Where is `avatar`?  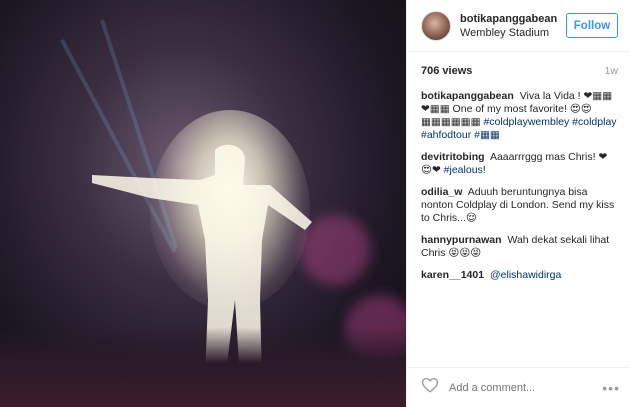
avatar is located at coordinates (436, 25).